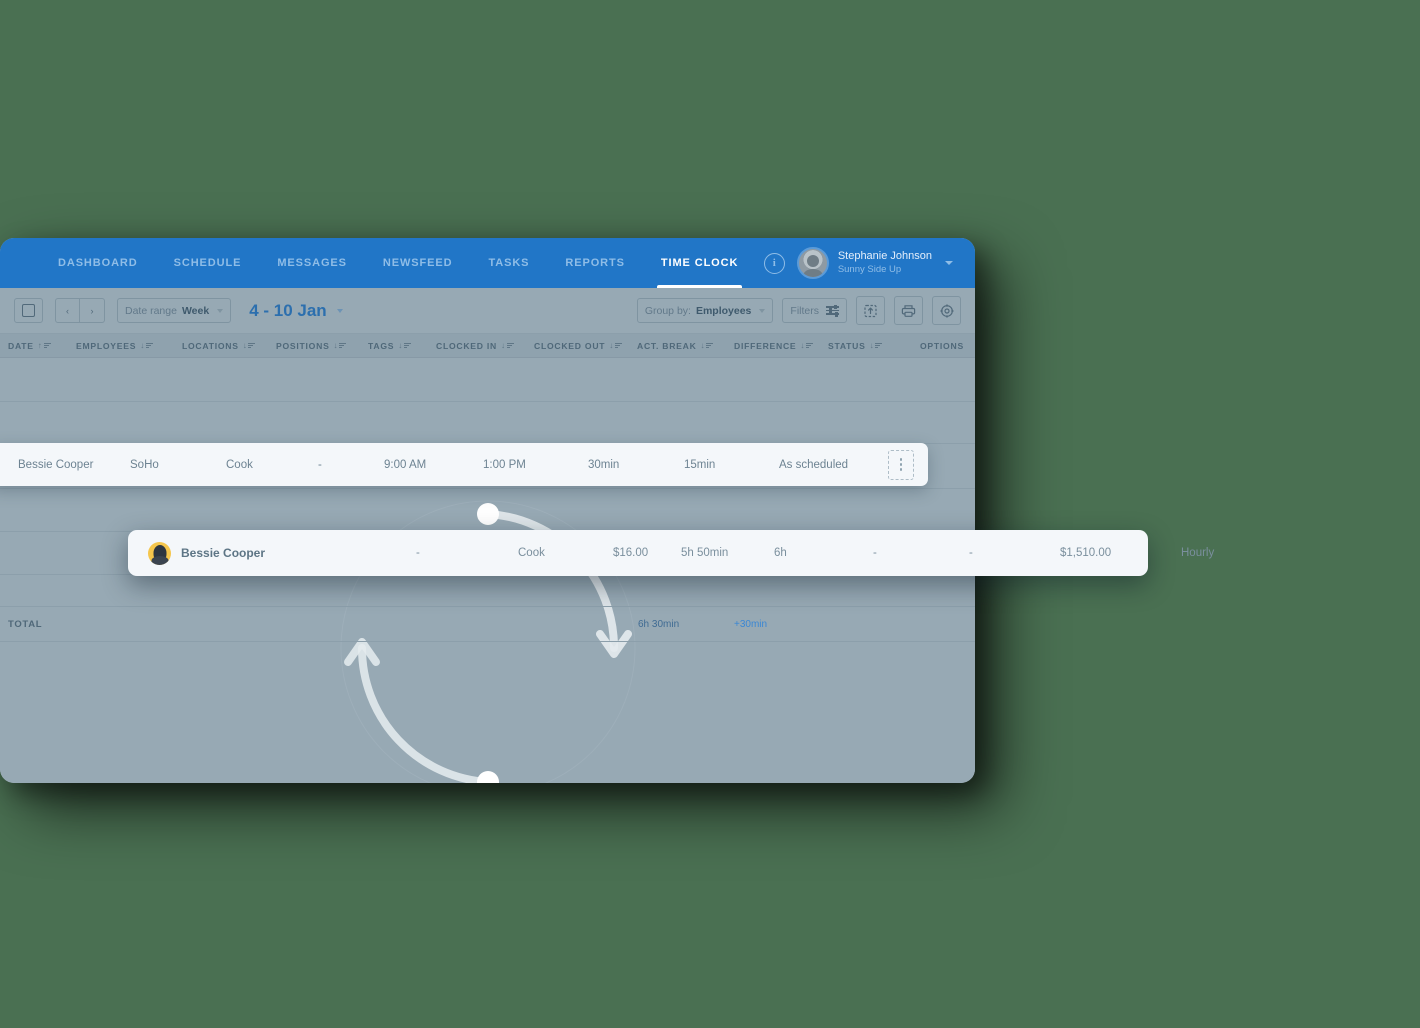 Image resolution: width=1420 pixels, height=1028 pixels. I want to click on export-button, so click(870, 310).